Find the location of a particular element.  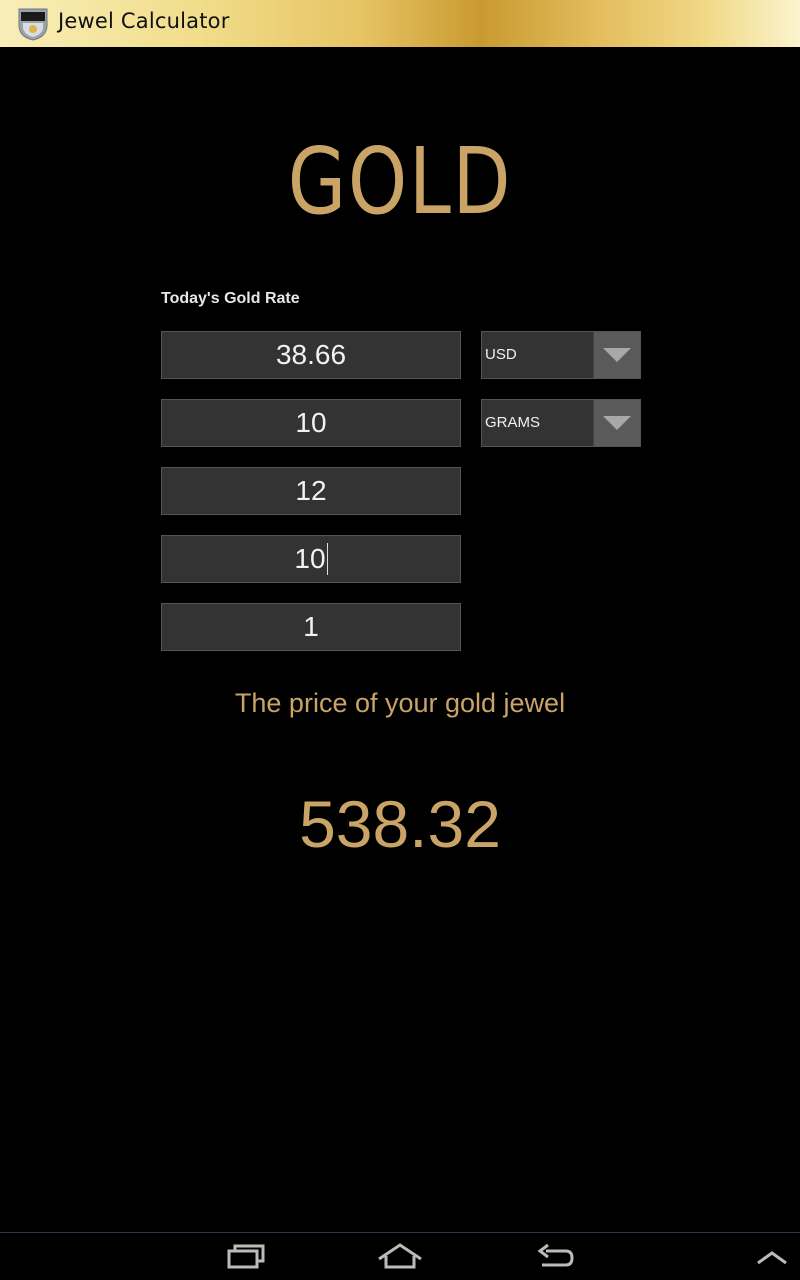

gold-rate-input: 38.66 is located at coordinates (311, 355).